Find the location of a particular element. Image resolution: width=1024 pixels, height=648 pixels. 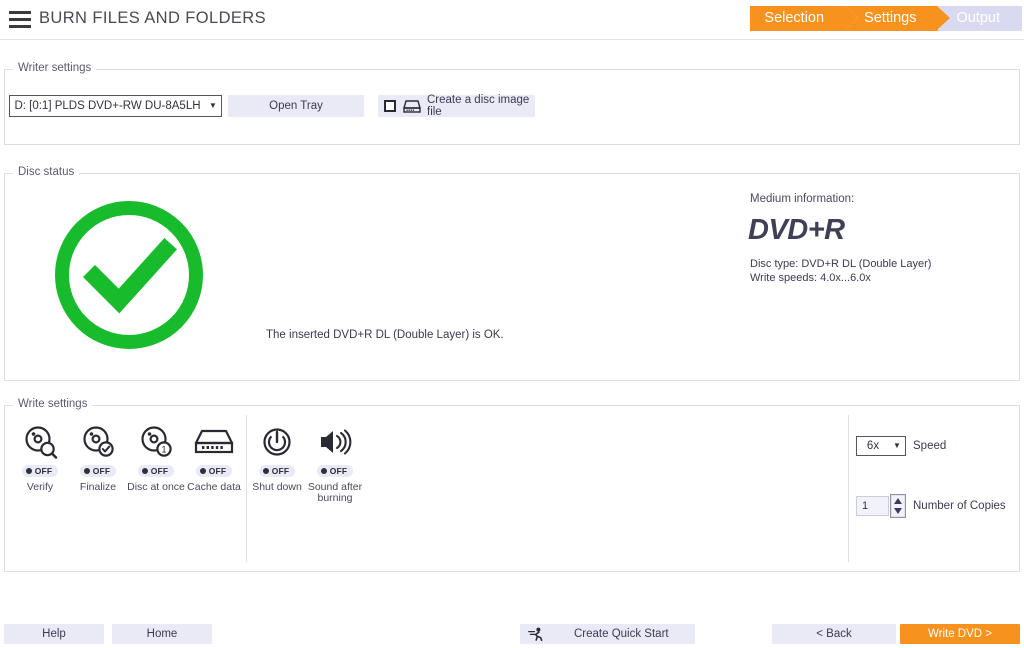

verify-state: OFF is located at coordinates (43, 471).